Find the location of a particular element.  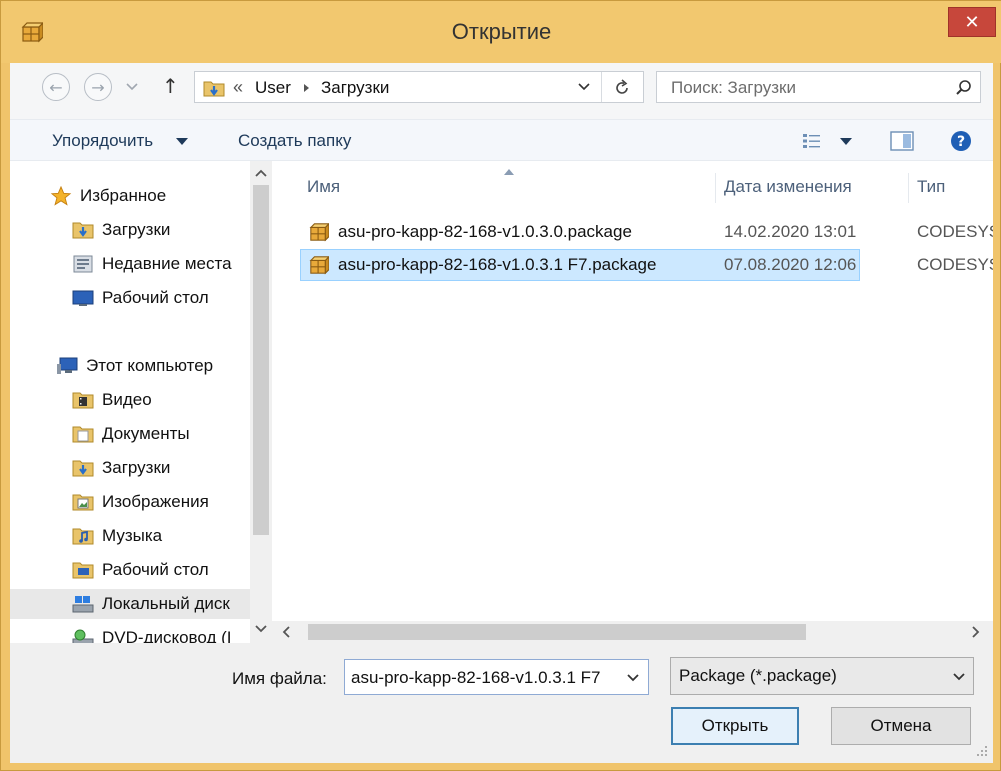

tree-item-label: Загрузки is located at coordinates (136, 467).